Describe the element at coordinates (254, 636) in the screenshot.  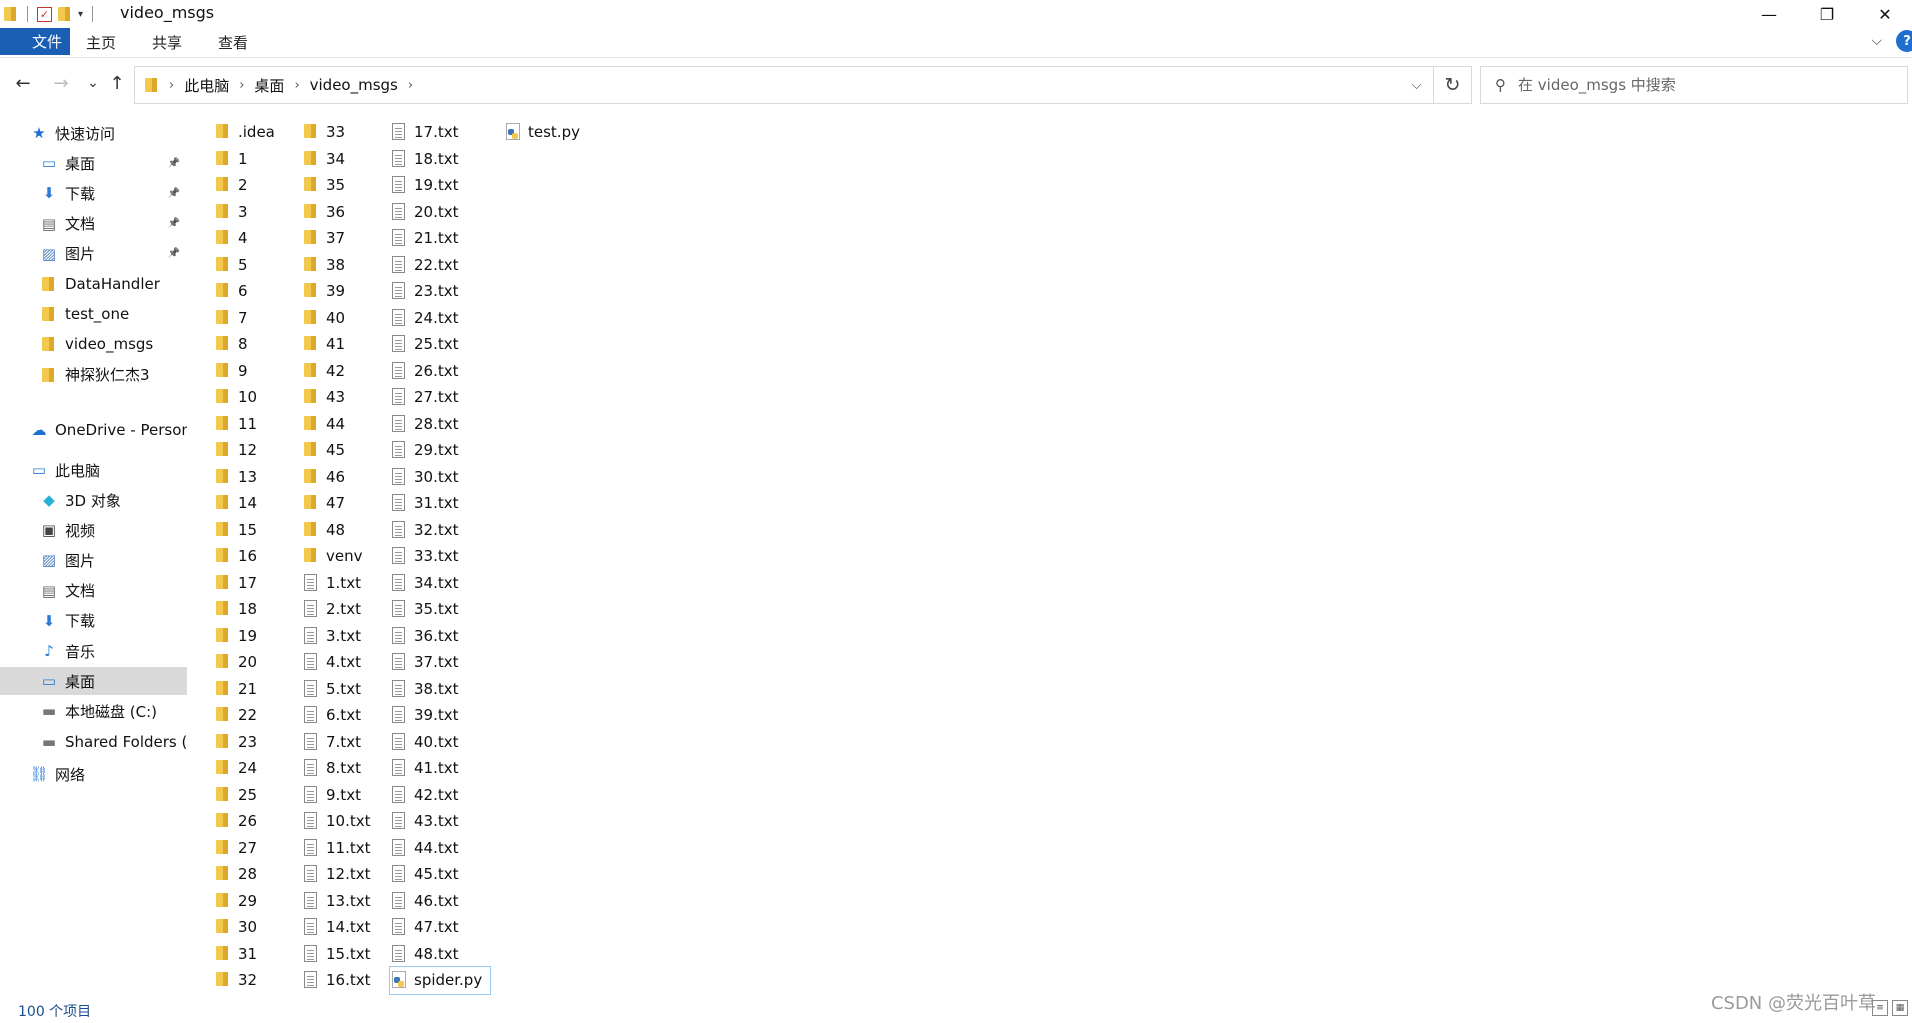
I see `file-item: 19` at that location.